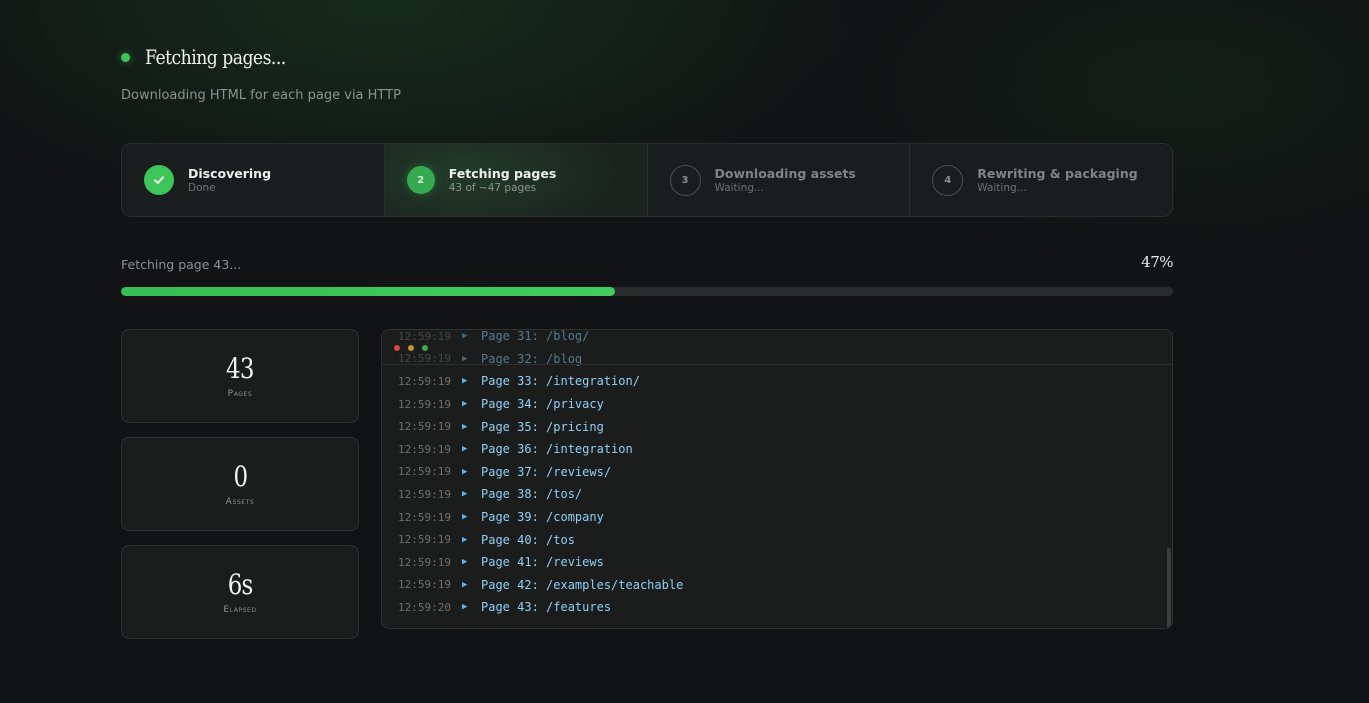  What do you see at coordinates (535, 336) in the screenshot?
I see `log-message: Page 31: /blog/` at bounding box center [535, 336].